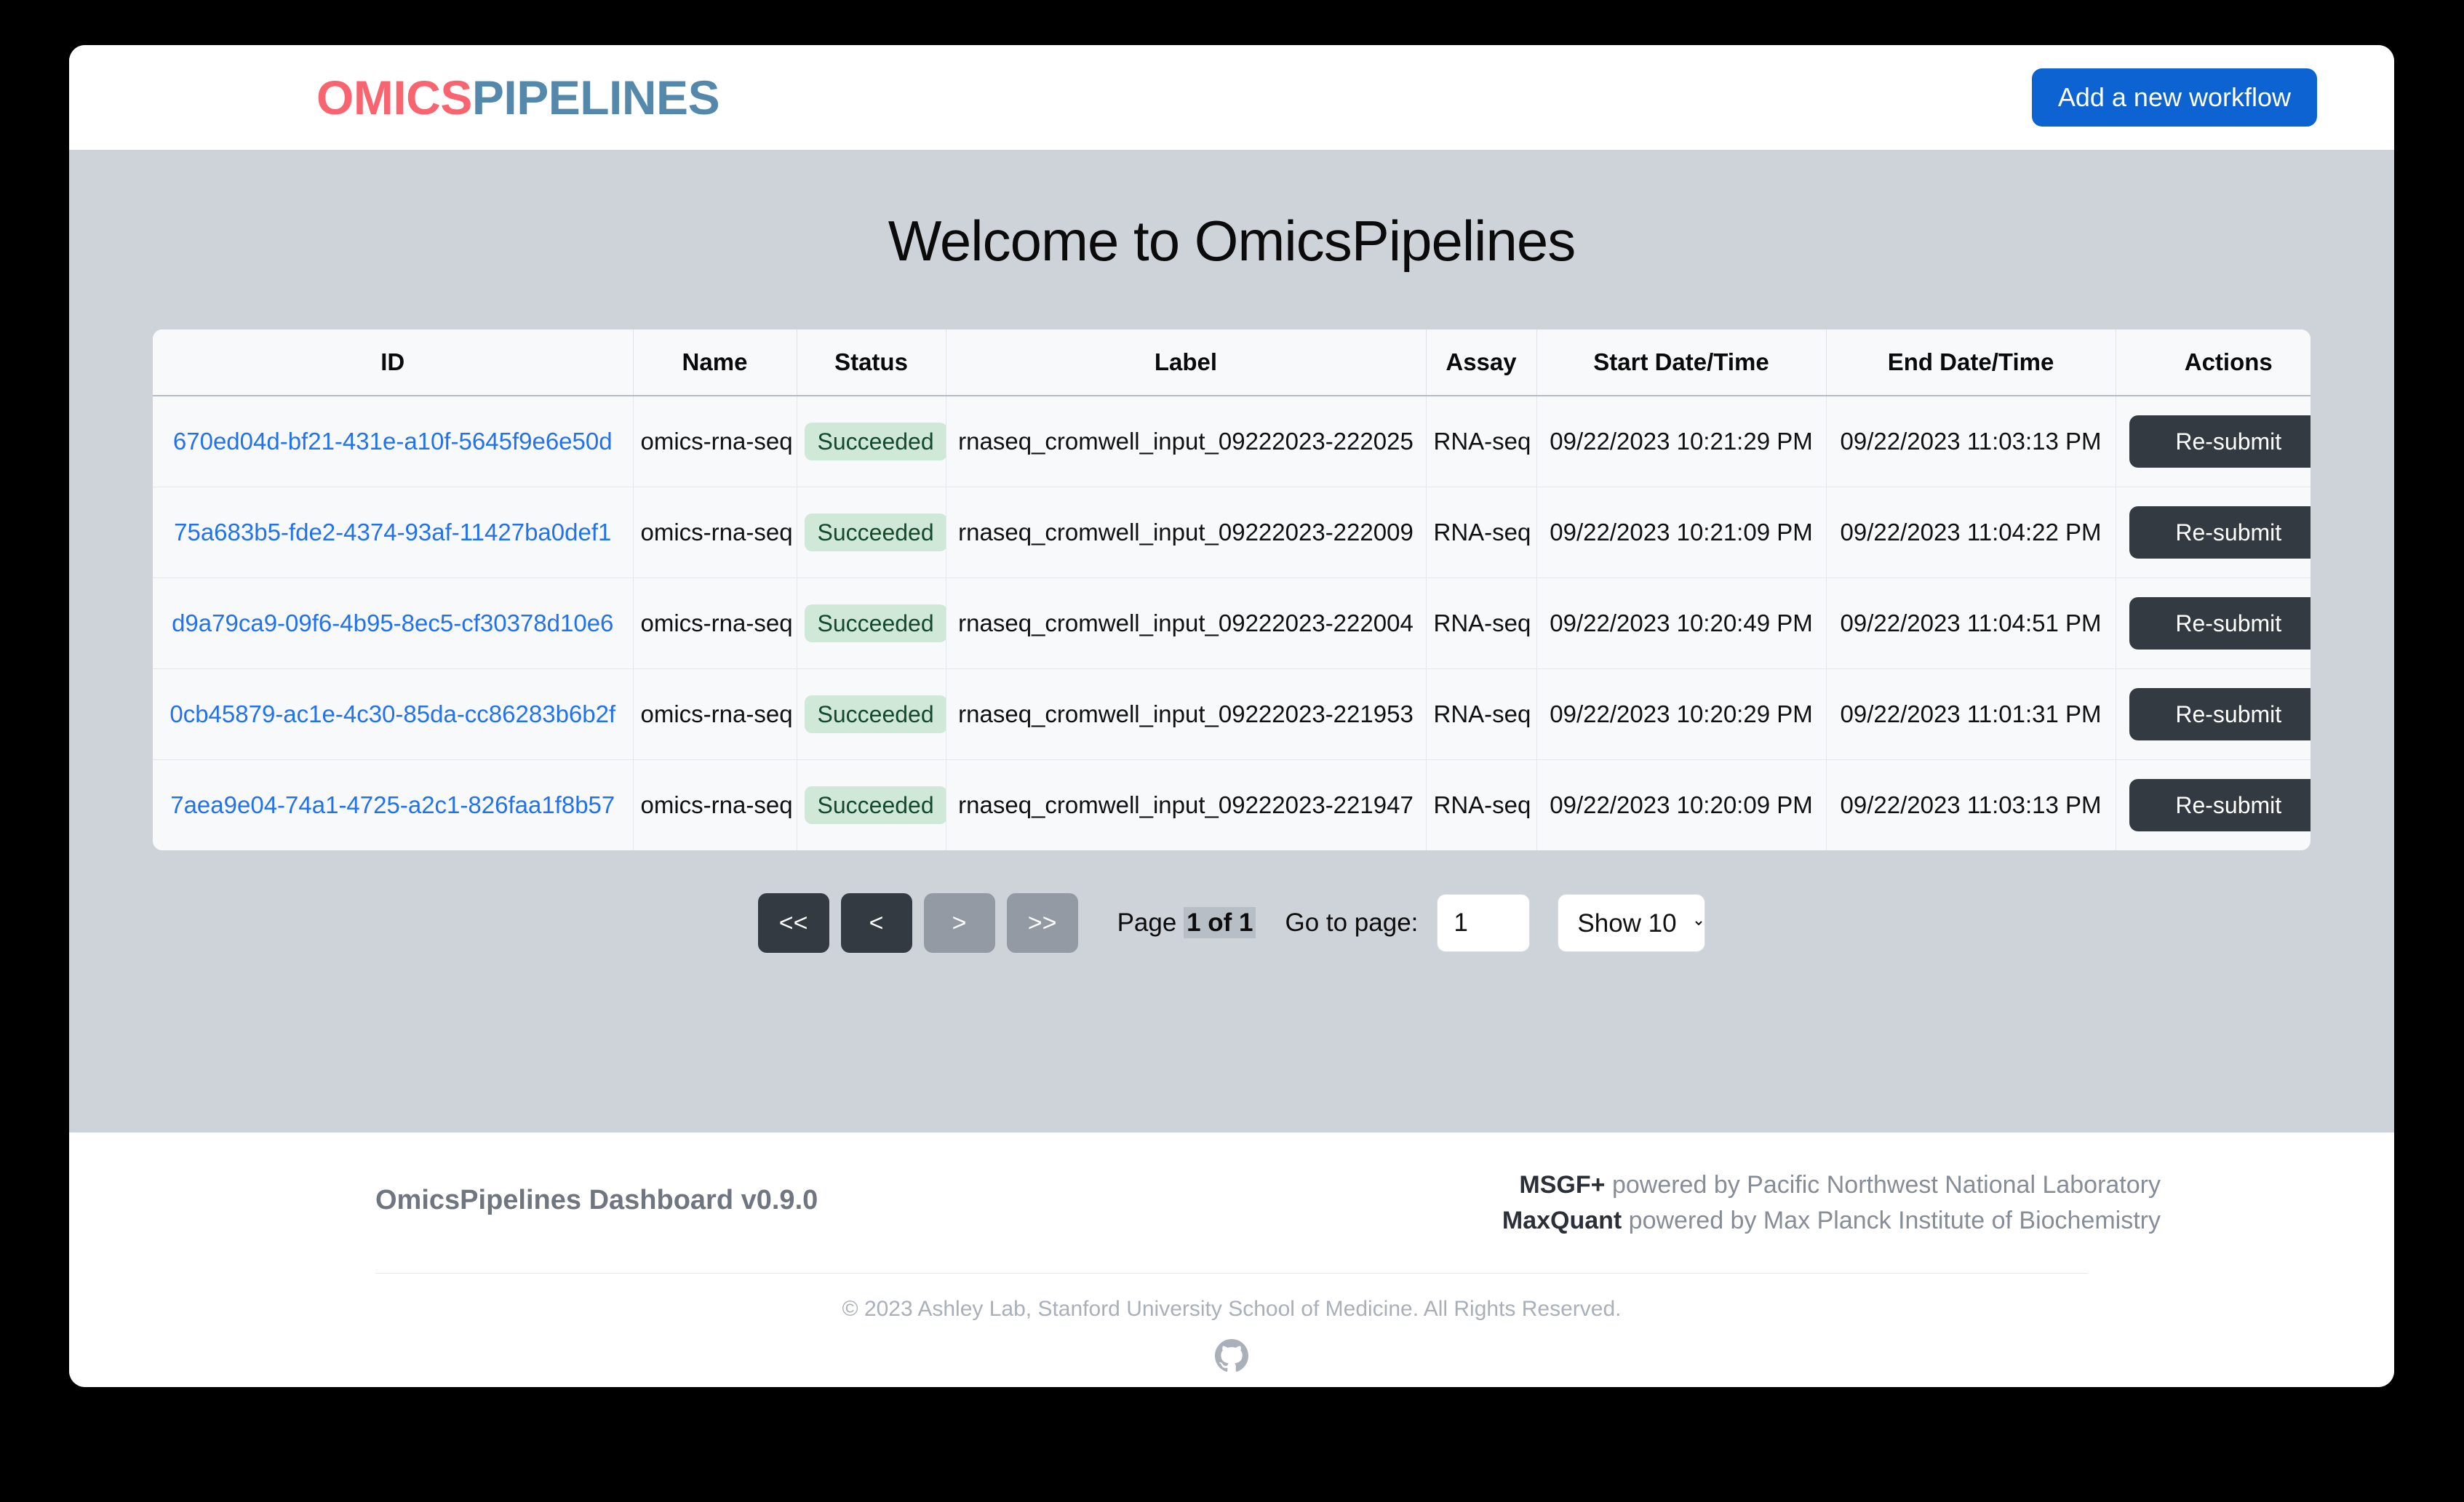 This screenshot has width=2464, height=1502. What do you see at coordinates (1562, 1221) in the screenshot?
I see `credit-bold-maxquant: MaxQuant` at bounding box center [1562, 1221].